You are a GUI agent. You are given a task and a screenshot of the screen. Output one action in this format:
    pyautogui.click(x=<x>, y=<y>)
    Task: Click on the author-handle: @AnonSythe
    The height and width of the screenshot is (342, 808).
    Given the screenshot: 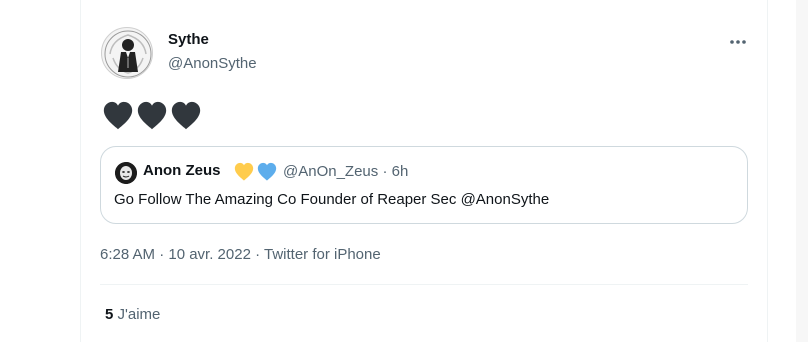 What is the action you would take?
    pyautogui.click(x=212, y=63)
    